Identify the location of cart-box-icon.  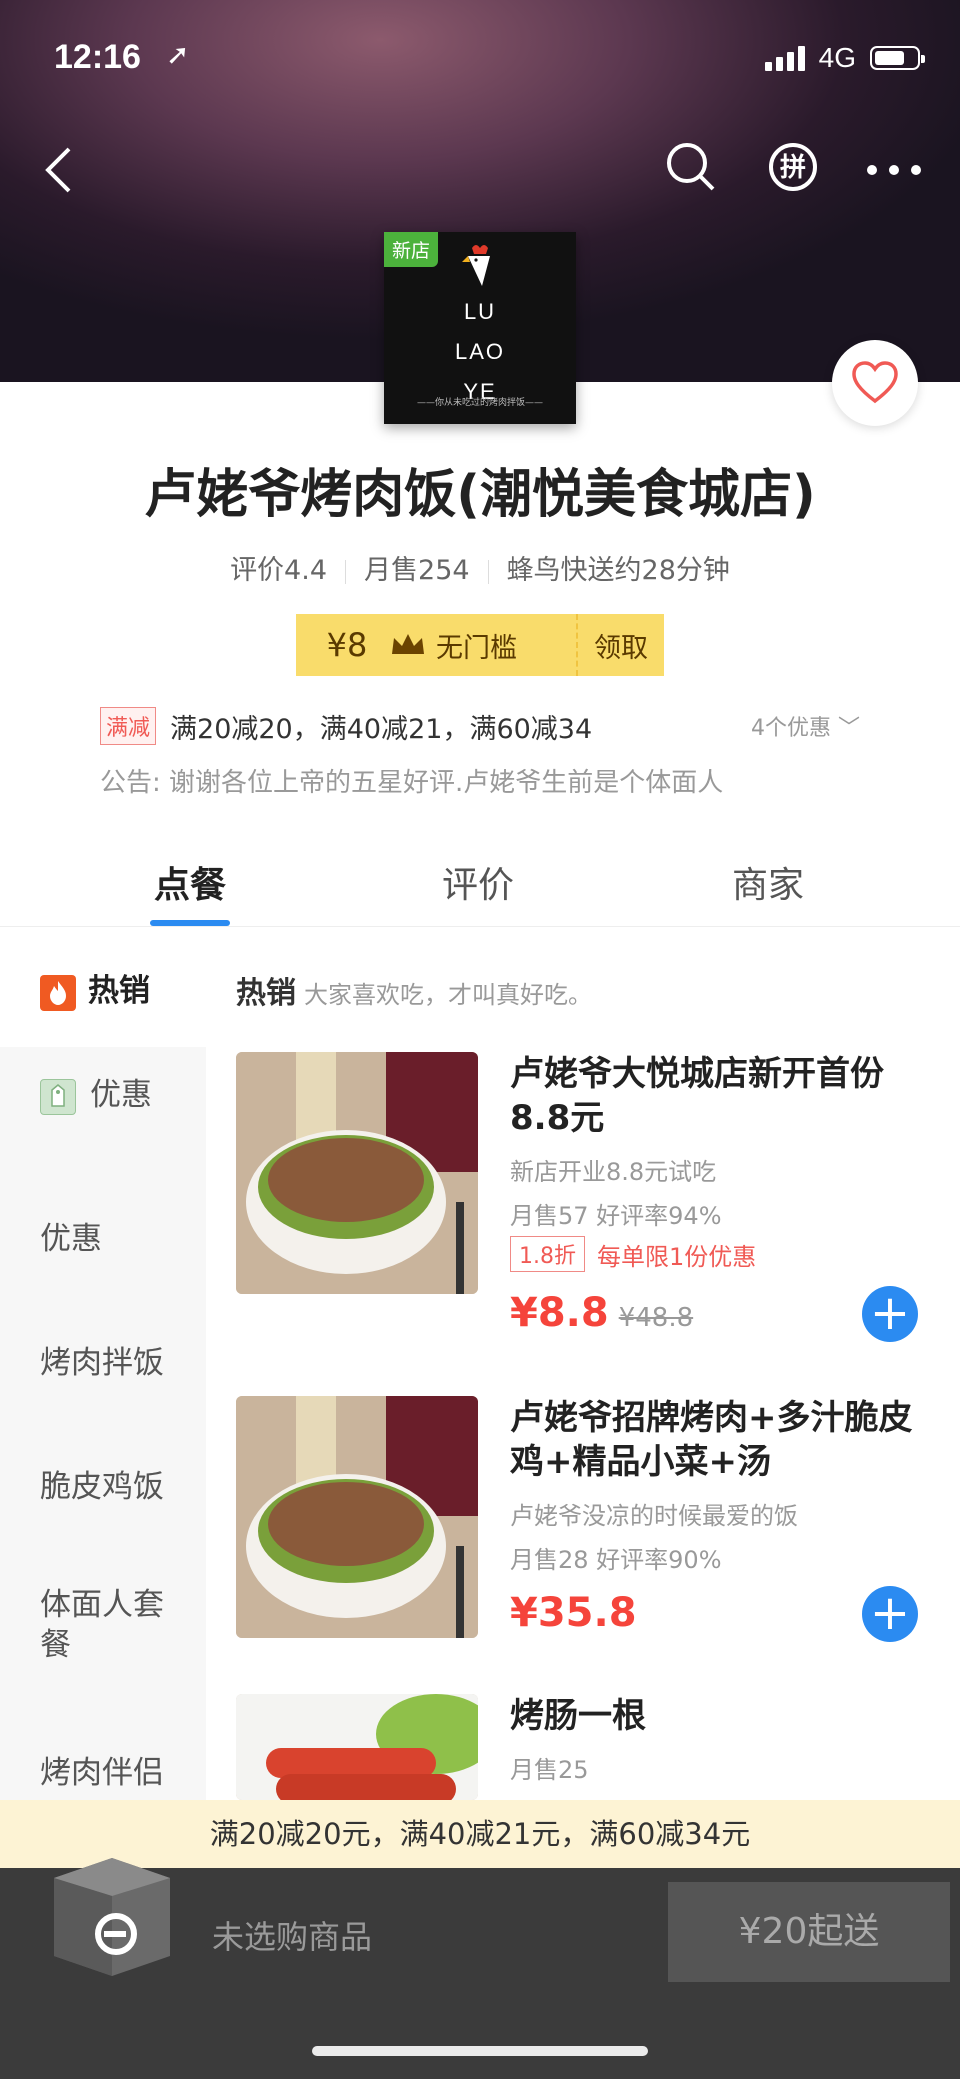
(112, 1908).